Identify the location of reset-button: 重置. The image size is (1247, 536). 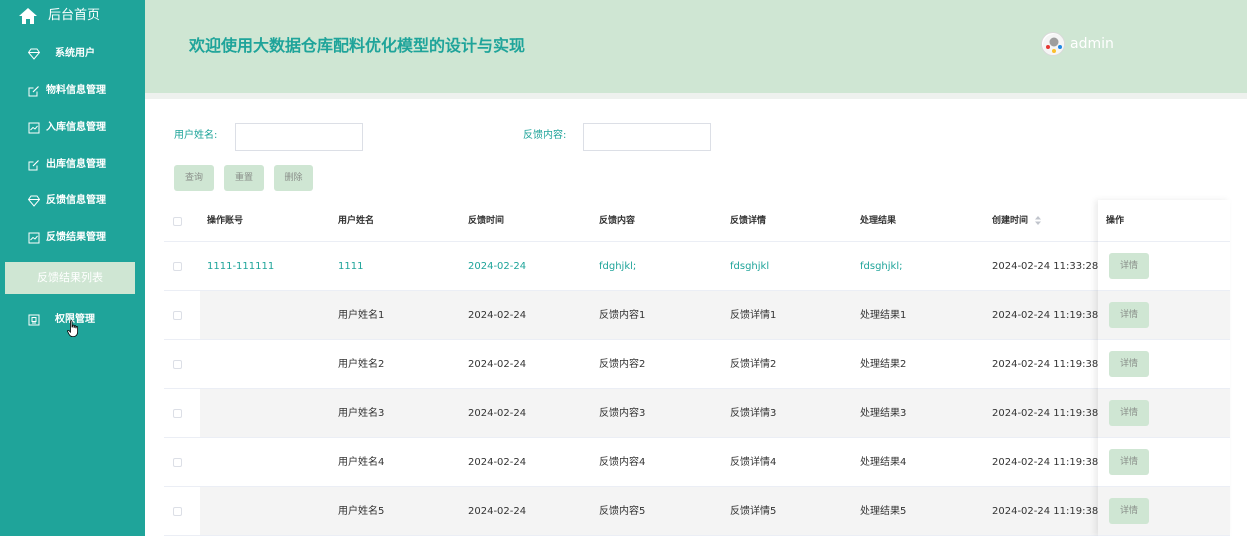
(244, 178).